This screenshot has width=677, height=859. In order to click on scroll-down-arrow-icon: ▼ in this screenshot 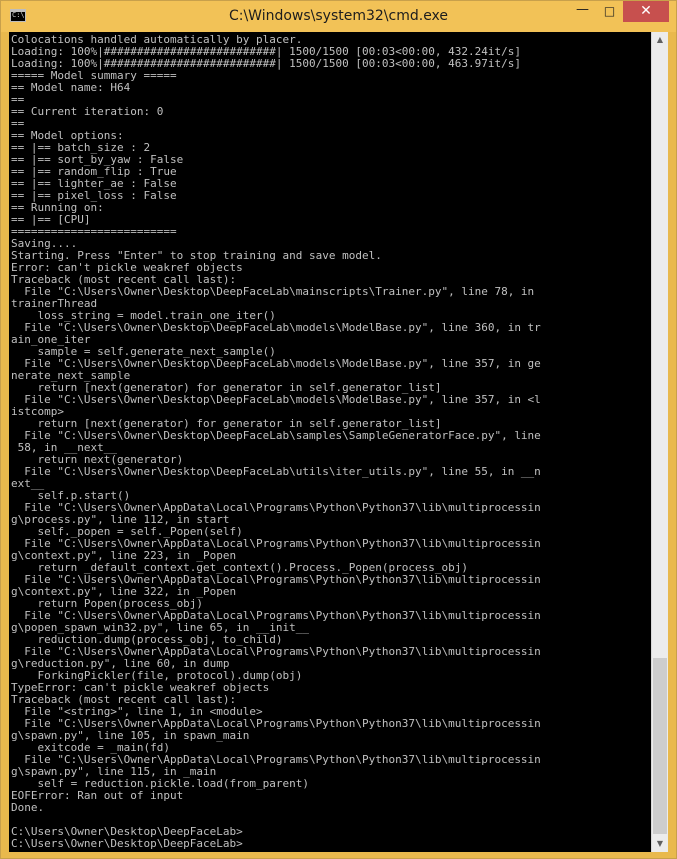, I will do `click(660, 844)`.